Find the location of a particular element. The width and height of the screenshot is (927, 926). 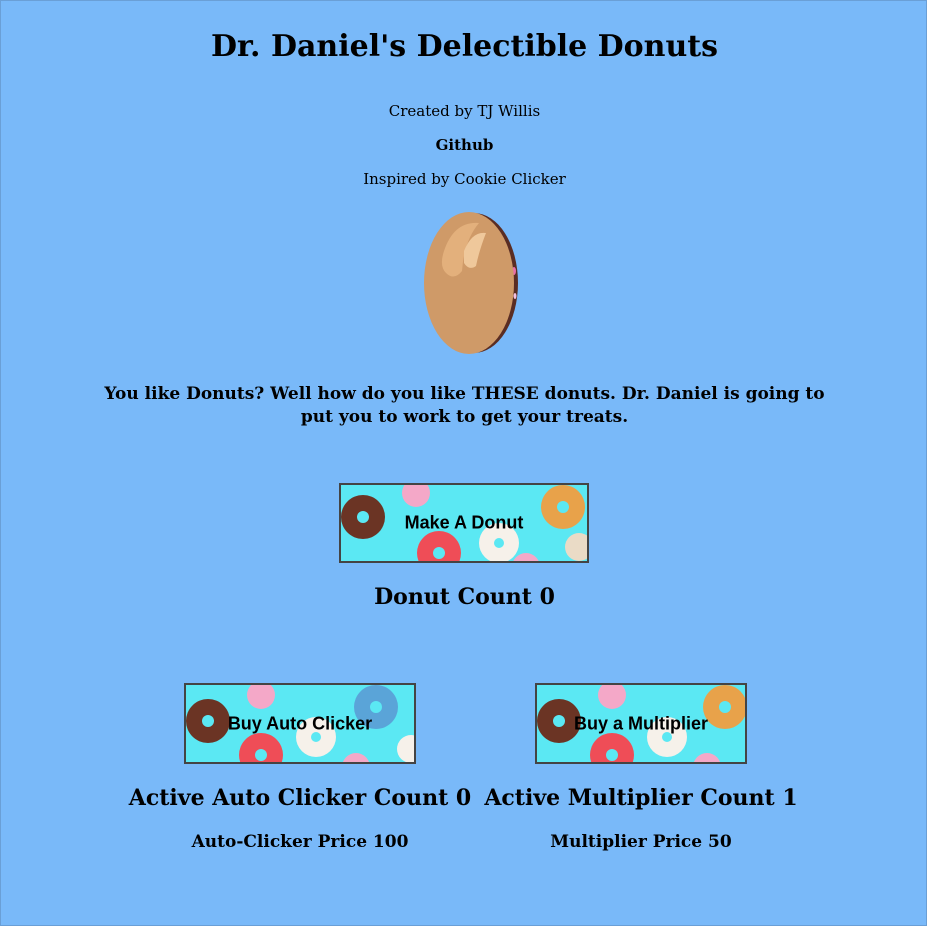

page-title: Dr. Daniel's Delectible Donuts is located at coordinates (464, 46).